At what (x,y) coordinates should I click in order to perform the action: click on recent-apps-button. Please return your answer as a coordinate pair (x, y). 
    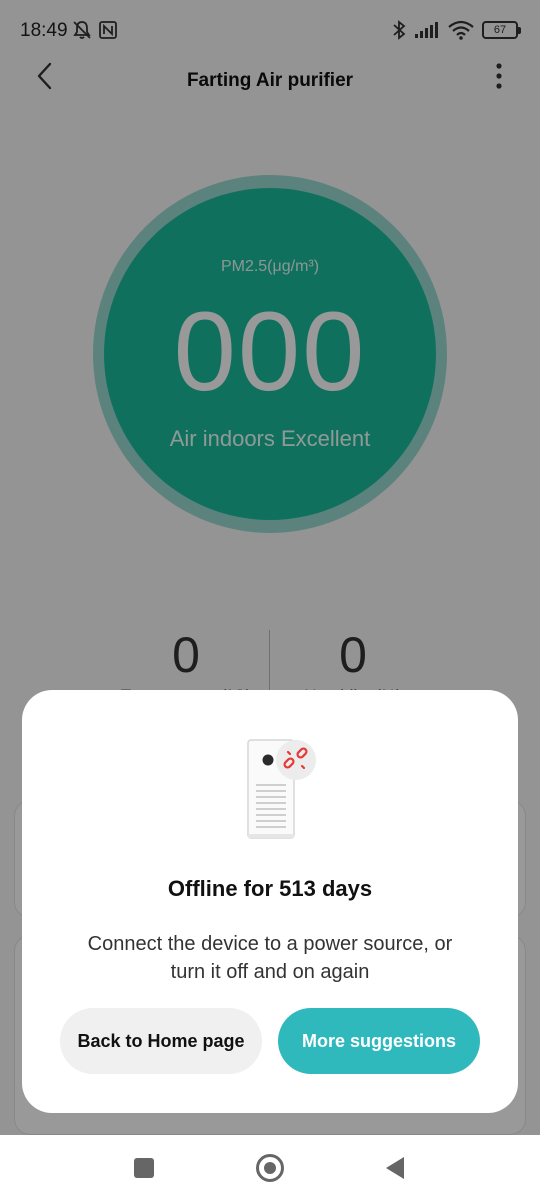
    Looking at the image, I should click on (144, 1168).